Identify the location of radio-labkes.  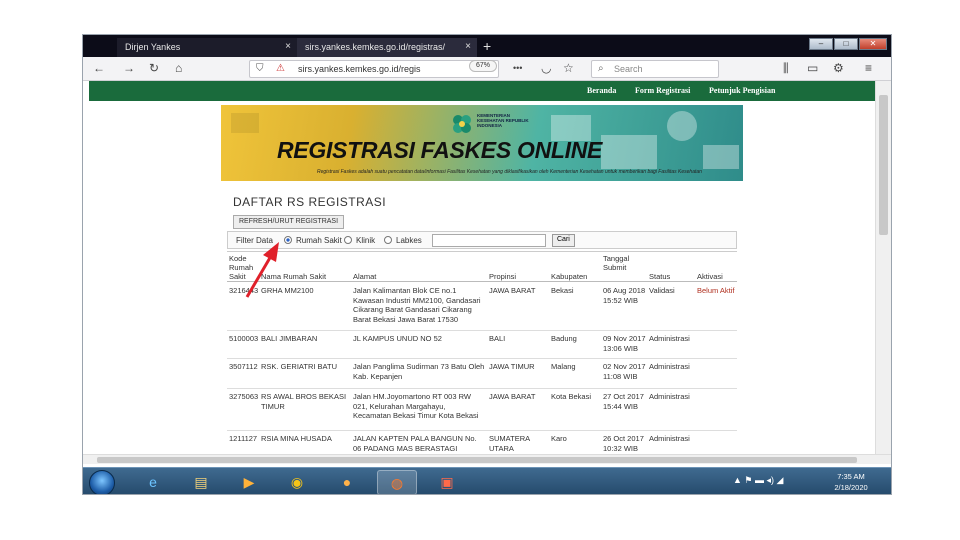
(388, 240).